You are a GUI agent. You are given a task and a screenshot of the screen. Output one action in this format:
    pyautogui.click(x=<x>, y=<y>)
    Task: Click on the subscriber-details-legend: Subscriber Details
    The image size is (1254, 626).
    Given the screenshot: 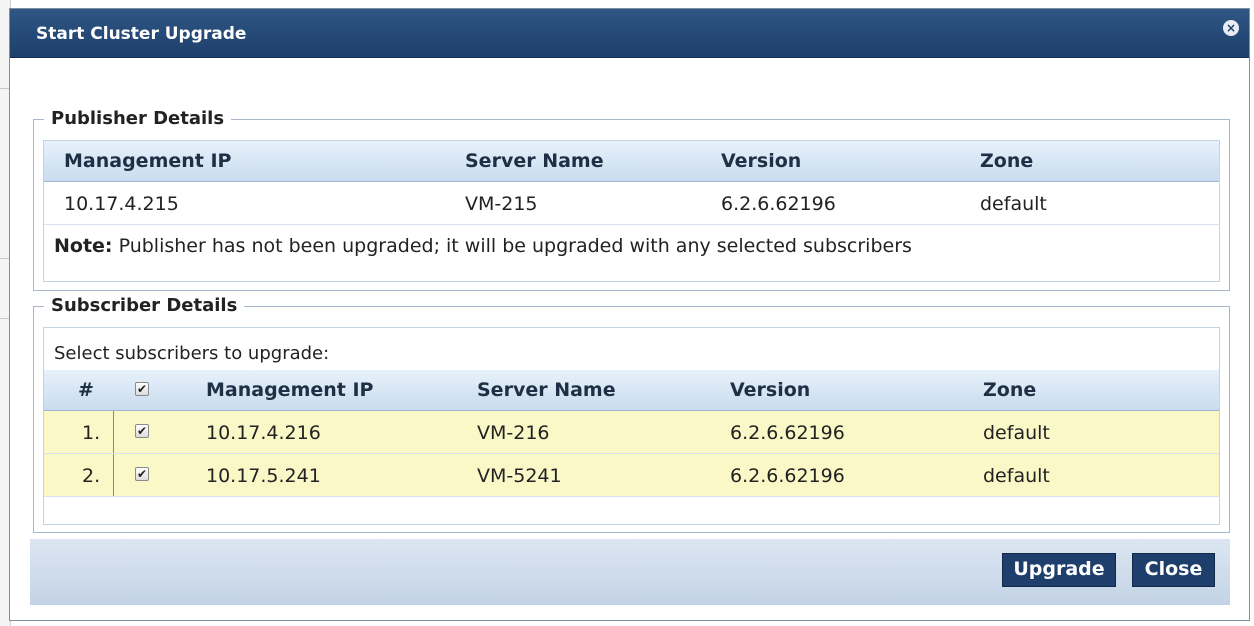 What is the action you would take?
    pyautogui.click(x=144, y=306)
    